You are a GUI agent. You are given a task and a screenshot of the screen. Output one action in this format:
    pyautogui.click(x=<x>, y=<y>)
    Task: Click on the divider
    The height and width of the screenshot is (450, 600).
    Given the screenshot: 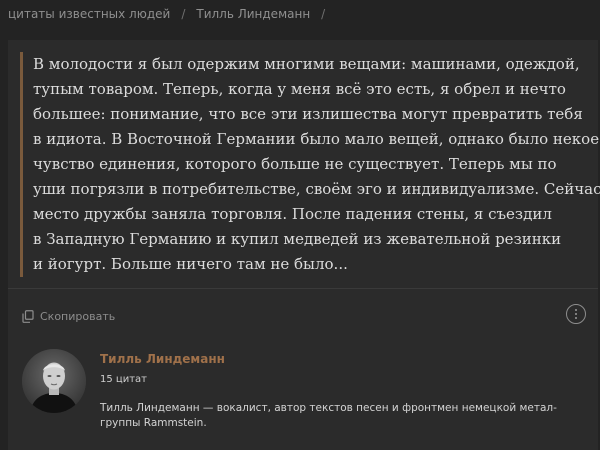 What is the action you would take?
    pyautogui.click(x=303, y=288)
    